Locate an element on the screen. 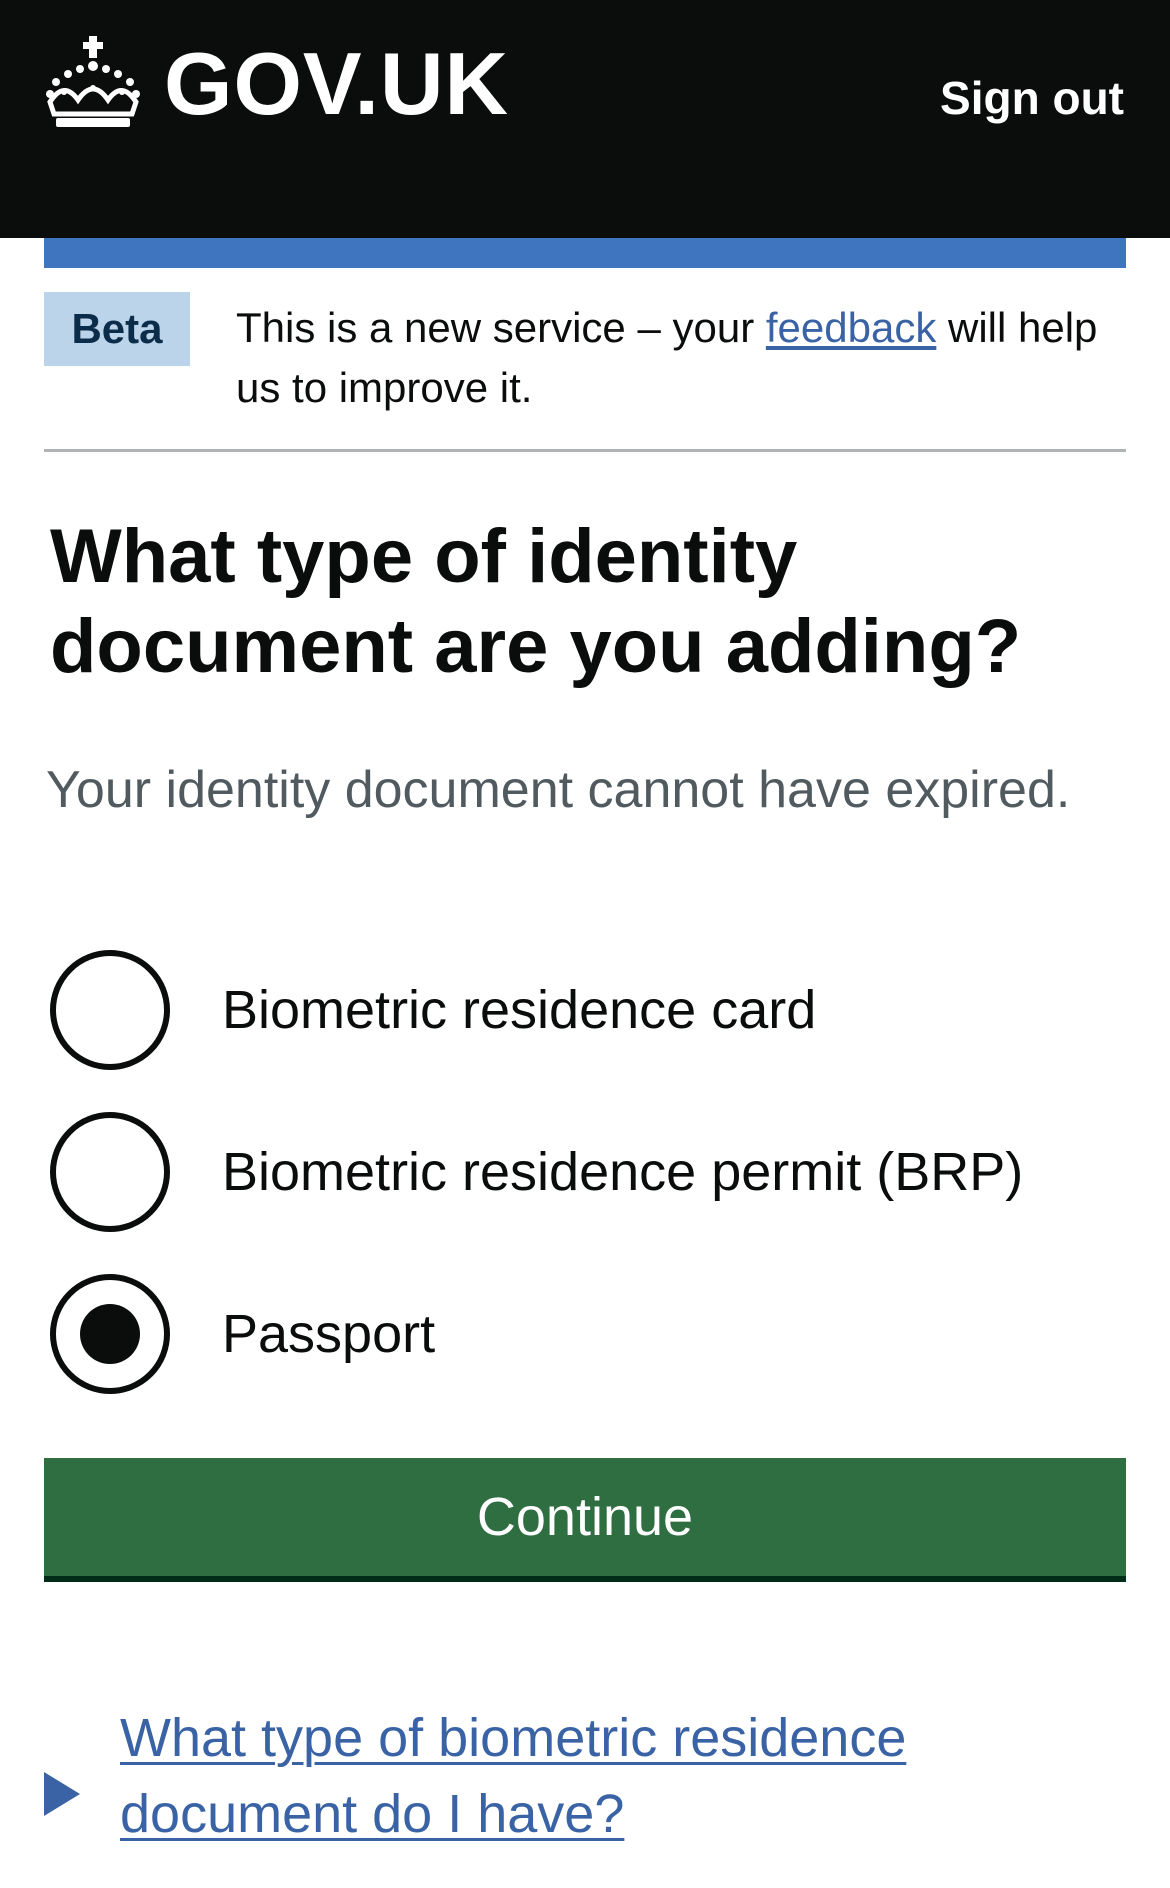 The height and width of the screenshot is (1888, 1170). phase-tag: Beta is located at coordinates (117, 329).